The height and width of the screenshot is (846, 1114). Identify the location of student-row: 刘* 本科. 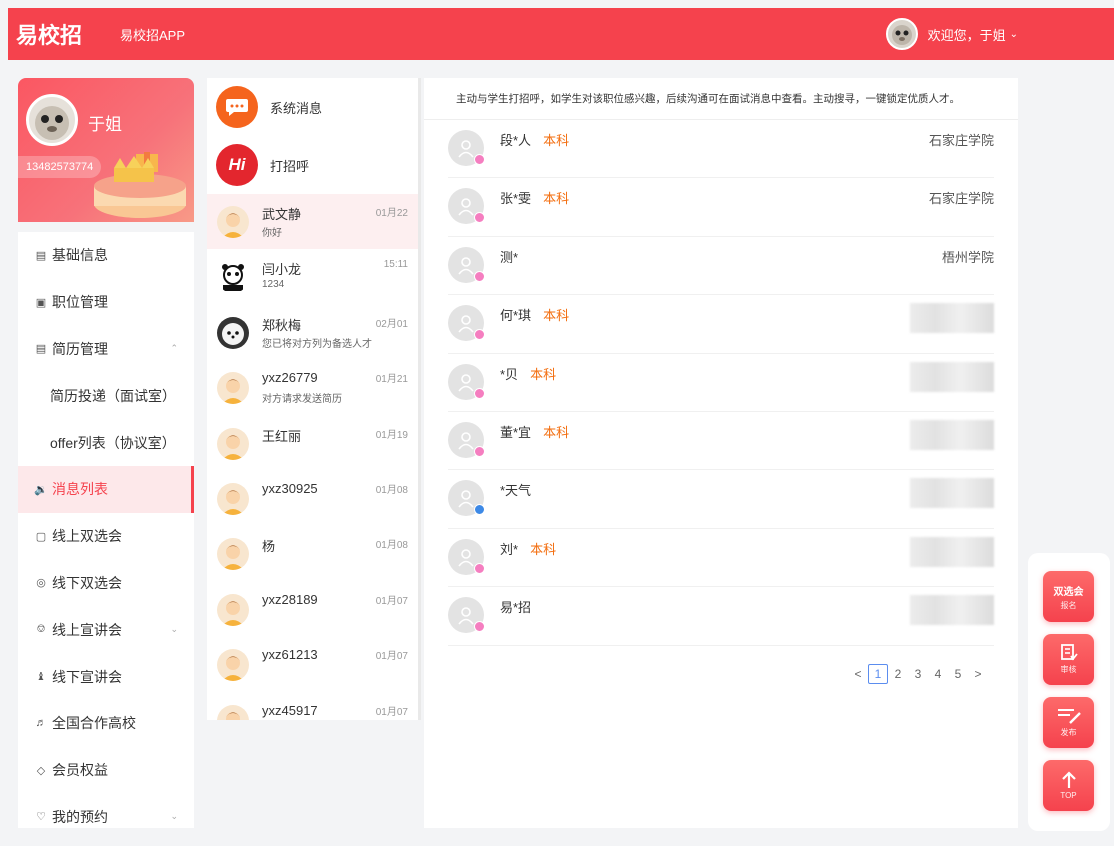
(721, 558).